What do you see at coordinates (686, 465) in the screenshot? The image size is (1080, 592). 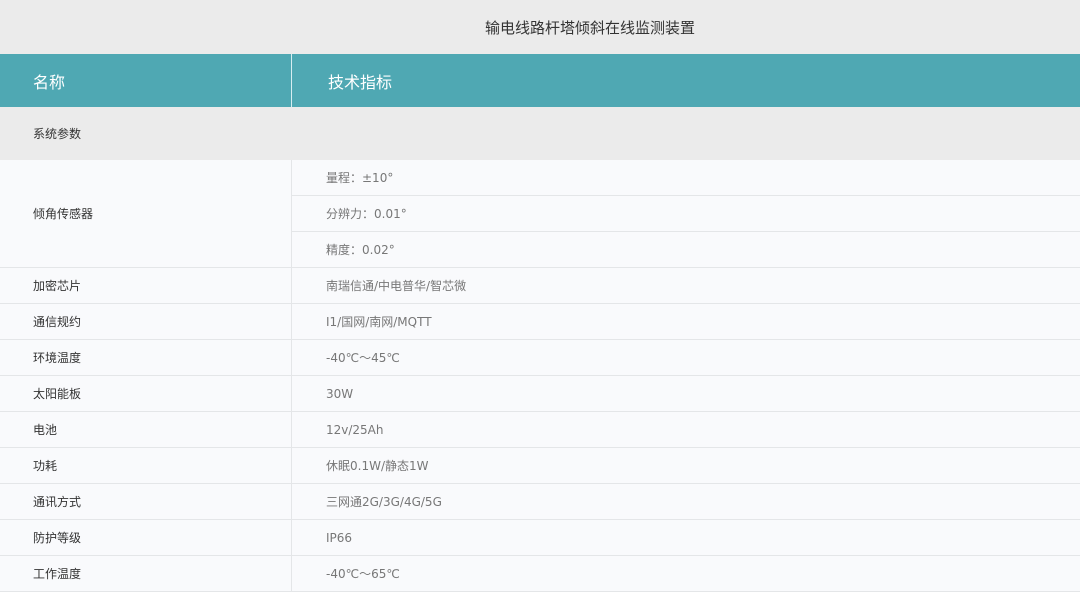 I see `spec-values: 休眠0.1W/静态1W` at bounding box center [686, 465].